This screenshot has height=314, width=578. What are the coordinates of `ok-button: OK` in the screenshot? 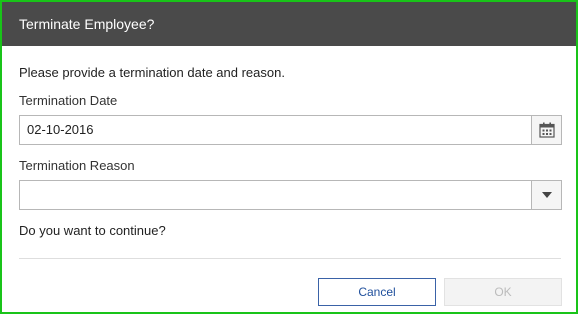 It's located at (503, 292).